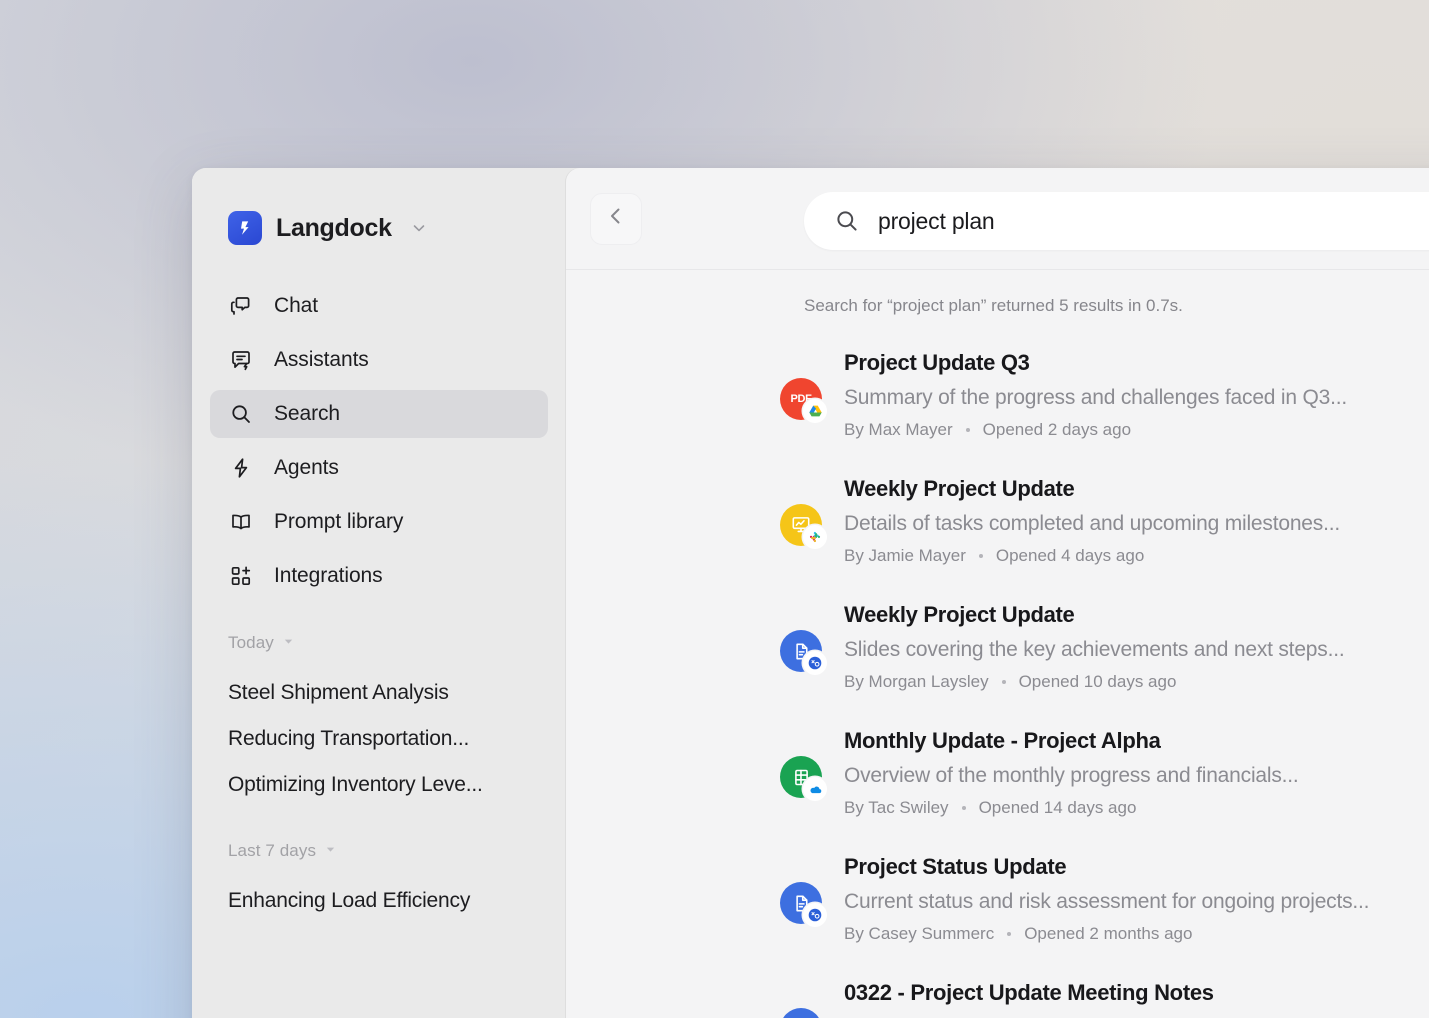  What do you see at coordinates (905, 555) in the screenshot?
I see `search-result-author: By Jamie Mayer` at bounding box center [905, 555].